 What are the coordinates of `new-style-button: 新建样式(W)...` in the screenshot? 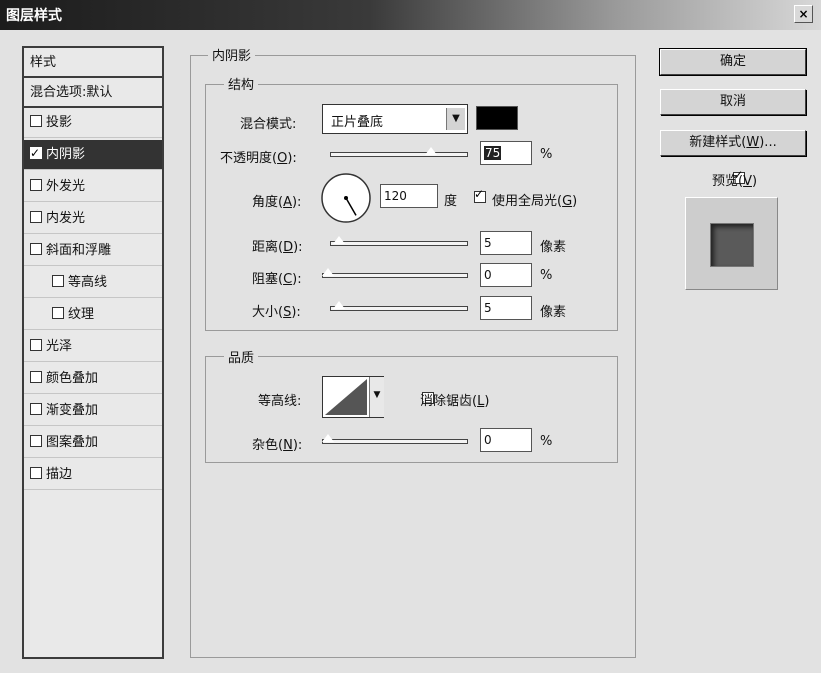 It's located at (733, 143).